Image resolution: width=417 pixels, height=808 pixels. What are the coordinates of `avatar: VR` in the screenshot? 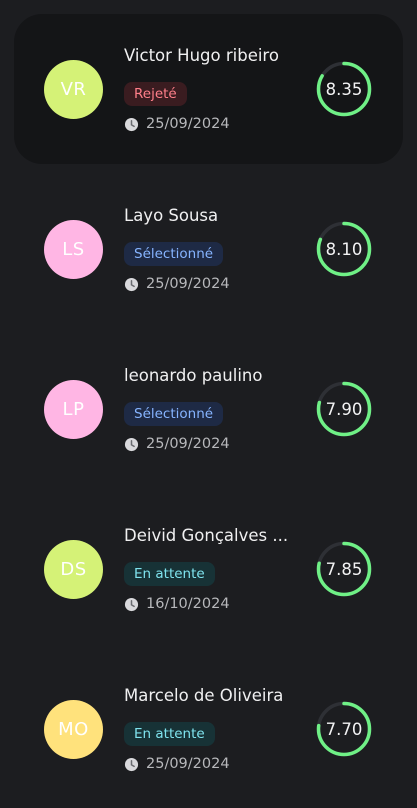 It's located at (73, 89).